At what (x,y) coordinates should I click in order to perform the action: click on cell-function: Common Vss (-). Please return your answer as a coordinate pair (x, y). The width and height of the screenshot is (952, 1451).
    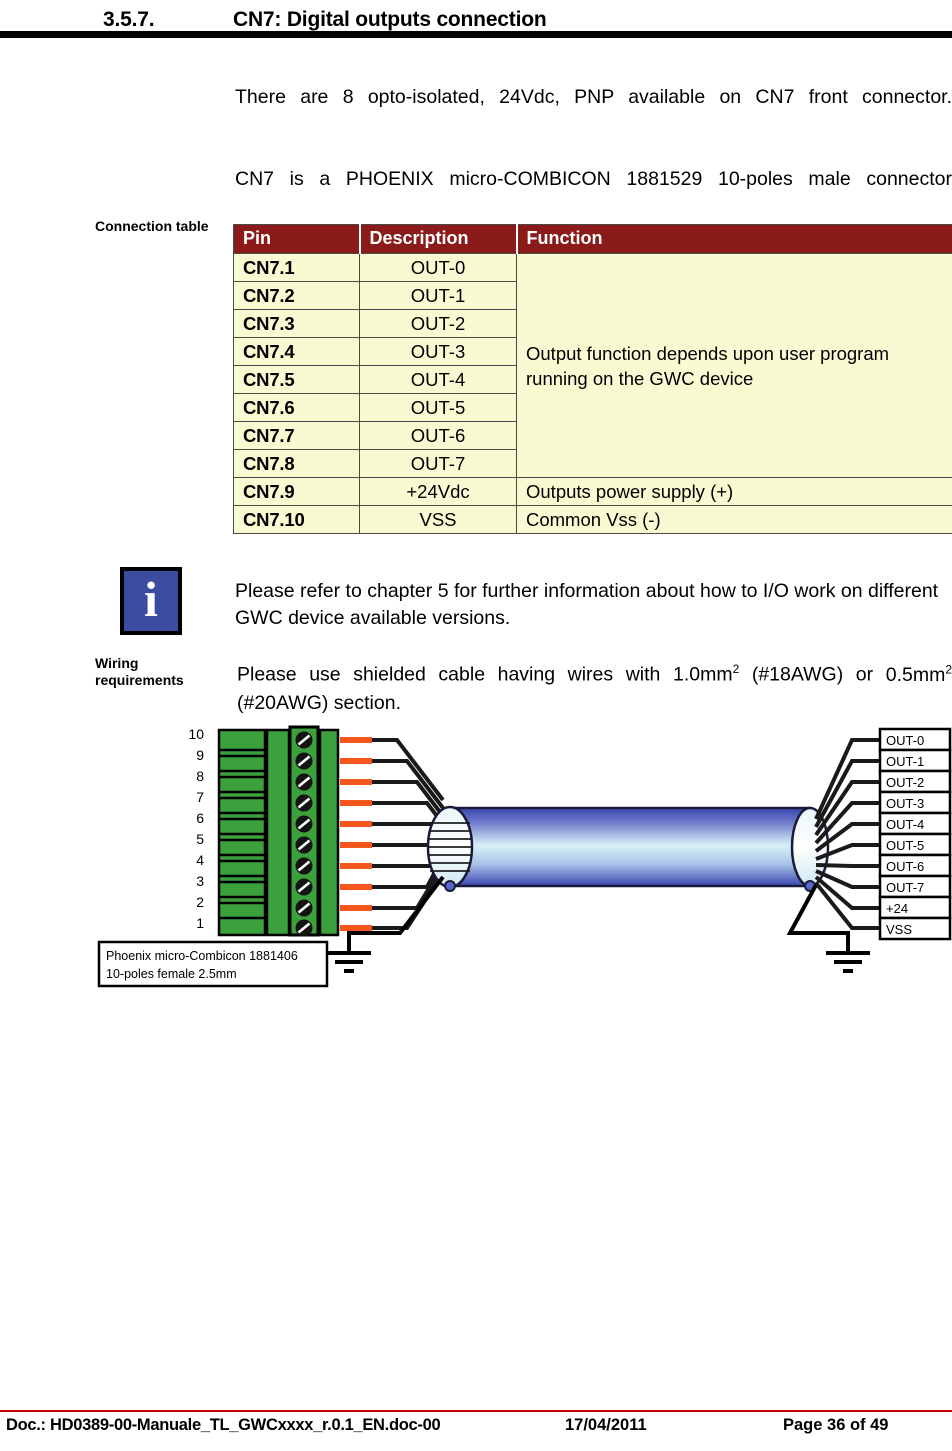
    Looking at the image, I should click on (734, 519).